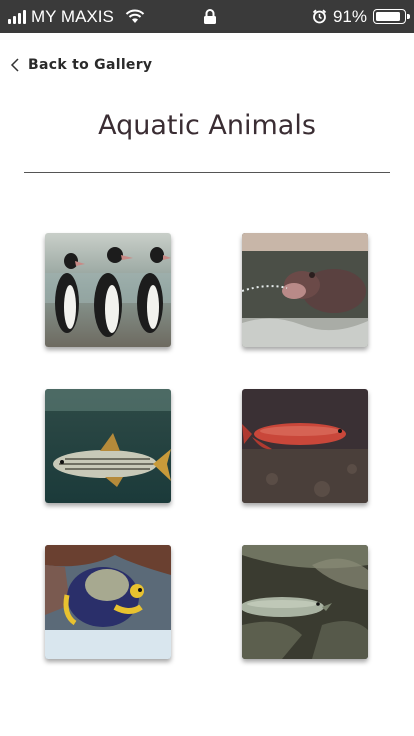  Describe the element at coordinates (17, 16) in the screenshot. I see `signal-icon` at that location.